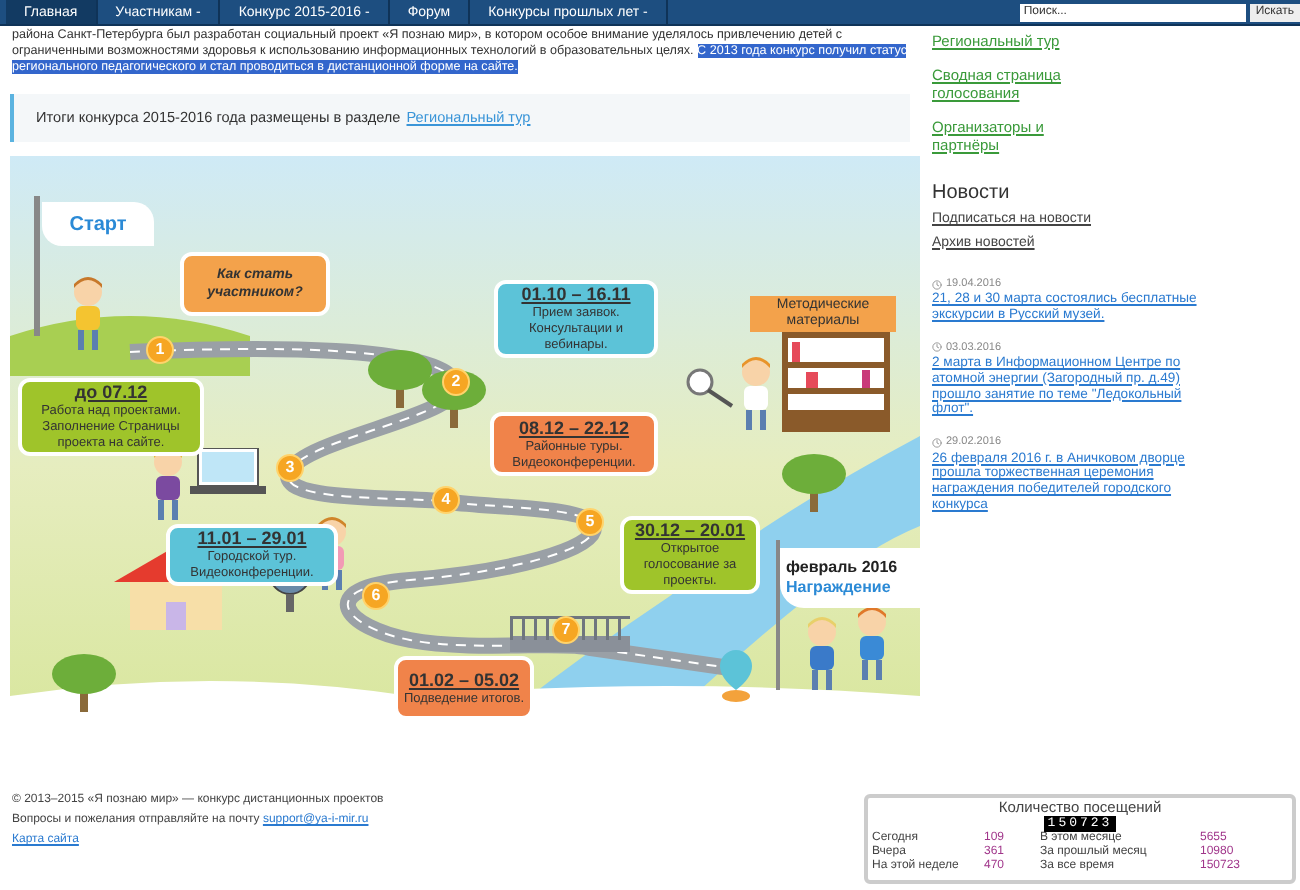  Describe the element at coordinates (38, 266) in the screenshot. I see `flag-pole-icon` at that location.